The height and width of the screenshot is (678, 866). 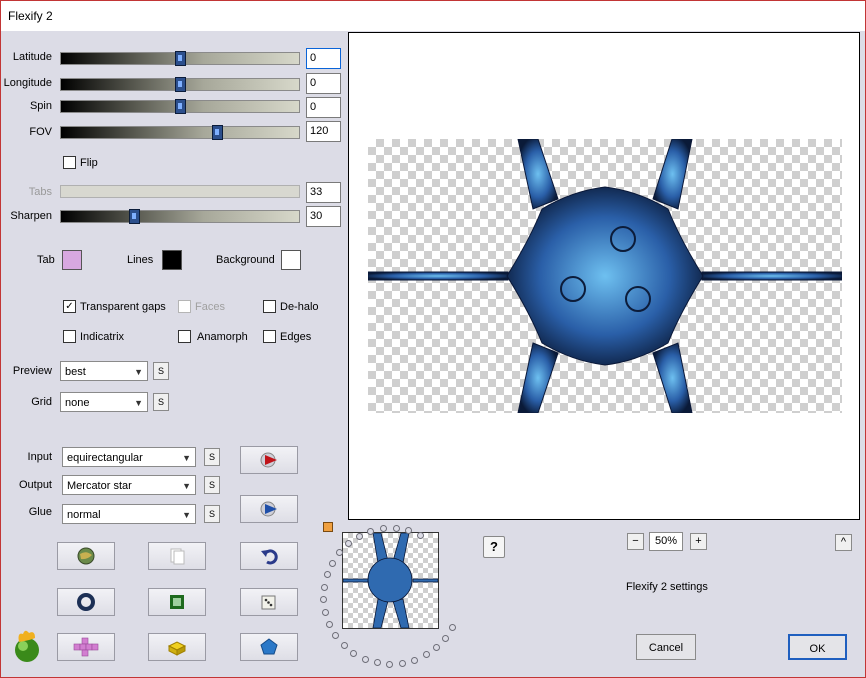 What do you see at coordinates (666, 647) in the screenshot?
I see `cancel-button: Cancel` at bounding box center [666, 647].